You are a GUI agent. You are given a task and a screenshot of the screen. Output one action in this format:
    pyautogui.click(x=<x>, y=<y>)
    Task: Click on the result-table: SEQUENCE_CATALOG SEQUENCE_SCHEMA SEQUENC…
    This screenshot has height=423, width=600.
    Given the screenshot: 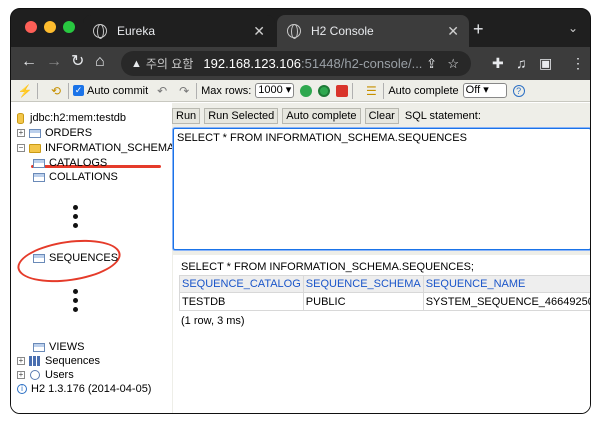 What is the action you would take?
    pyautogui.click(x=384, y=293)
    